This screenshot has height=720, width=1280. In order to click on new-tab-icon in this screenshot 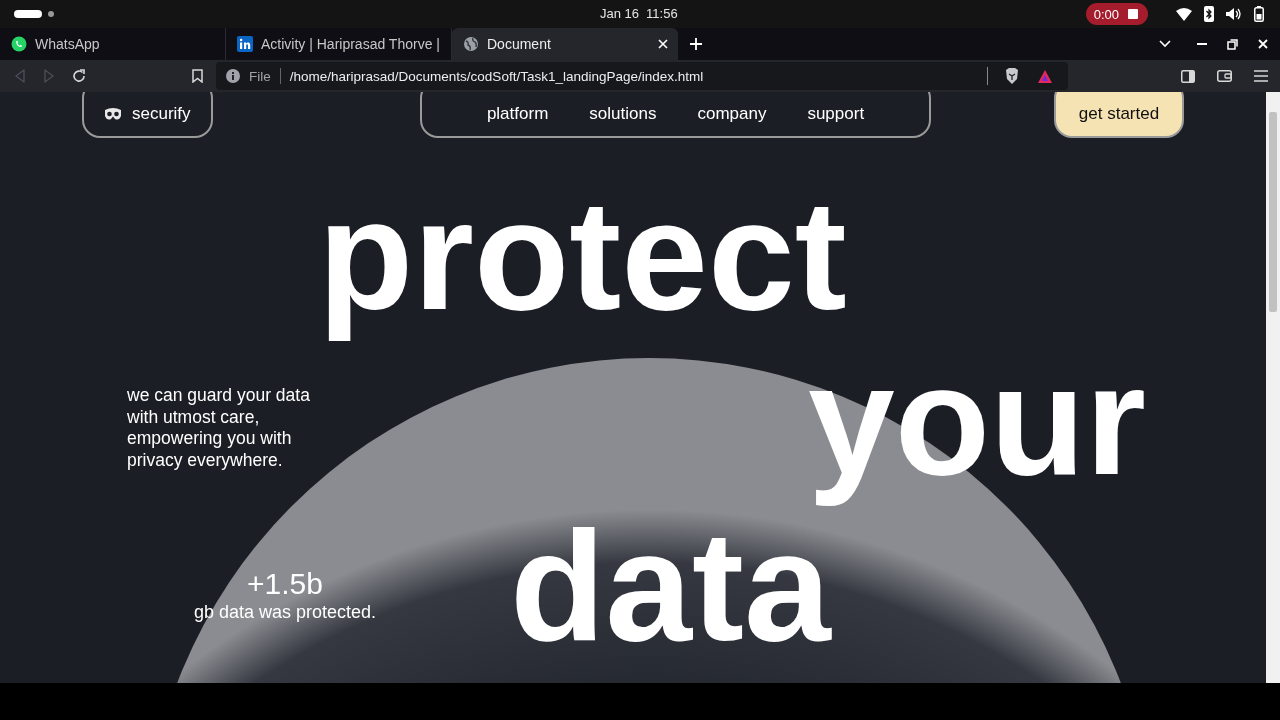, I will do `click(696, 44)`.